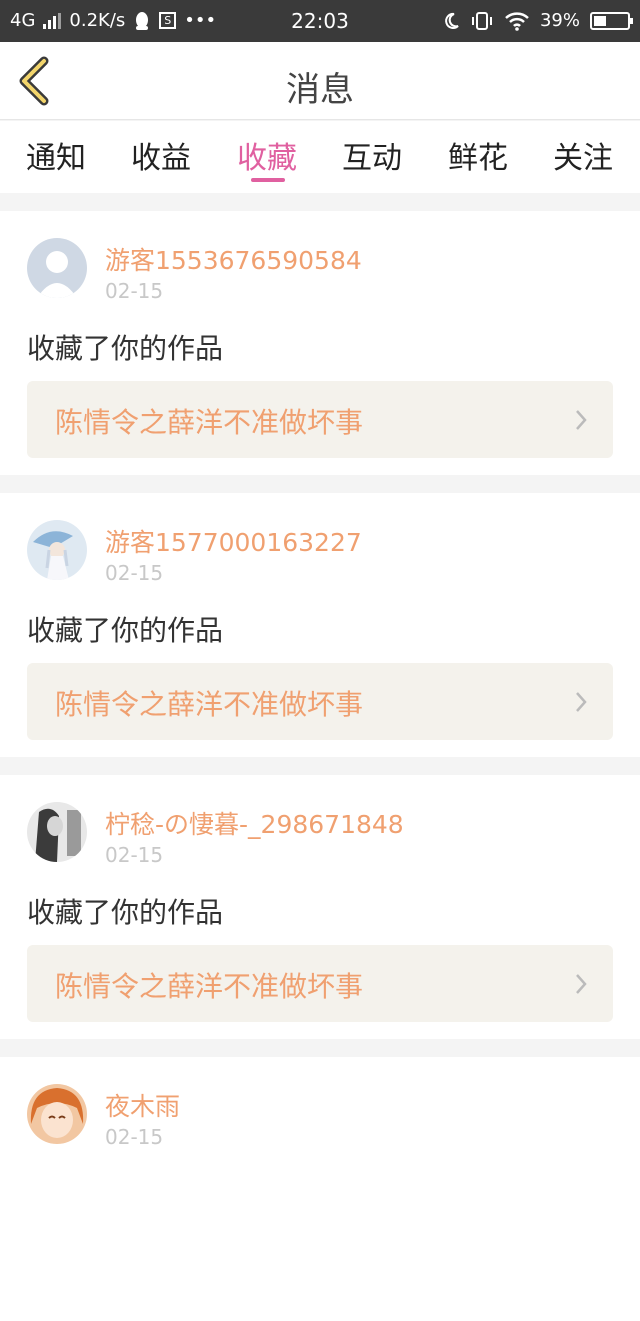 The width and height of the screenshot is (640, 1321). I want to click on page-title: 消息, so click(320, 90).